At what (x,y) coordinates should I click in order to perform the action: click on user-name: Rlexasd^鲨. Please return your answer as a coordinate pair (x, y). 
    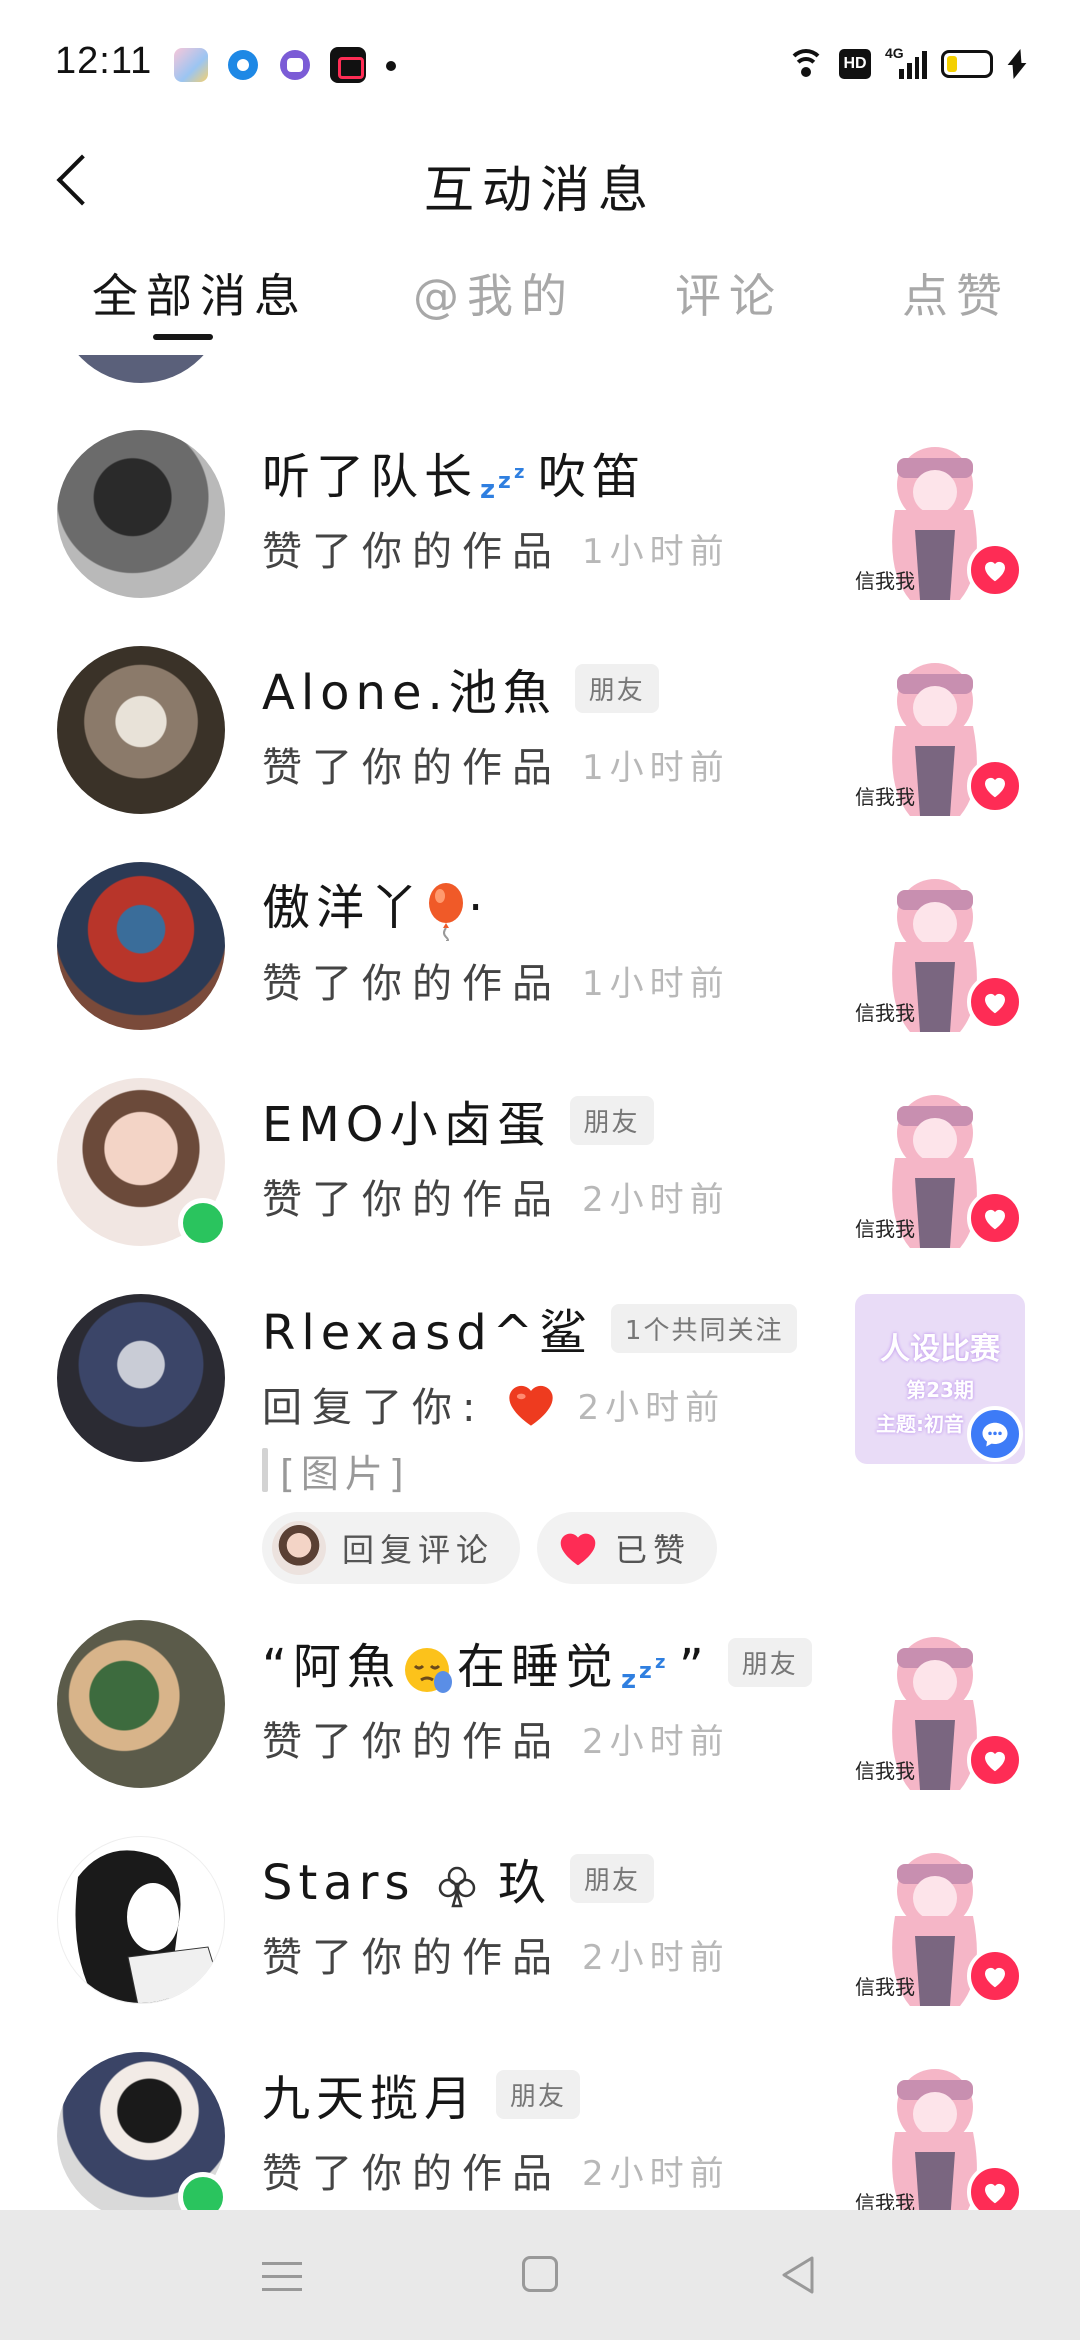
    Looking at the image, I should click on (427, 1328).